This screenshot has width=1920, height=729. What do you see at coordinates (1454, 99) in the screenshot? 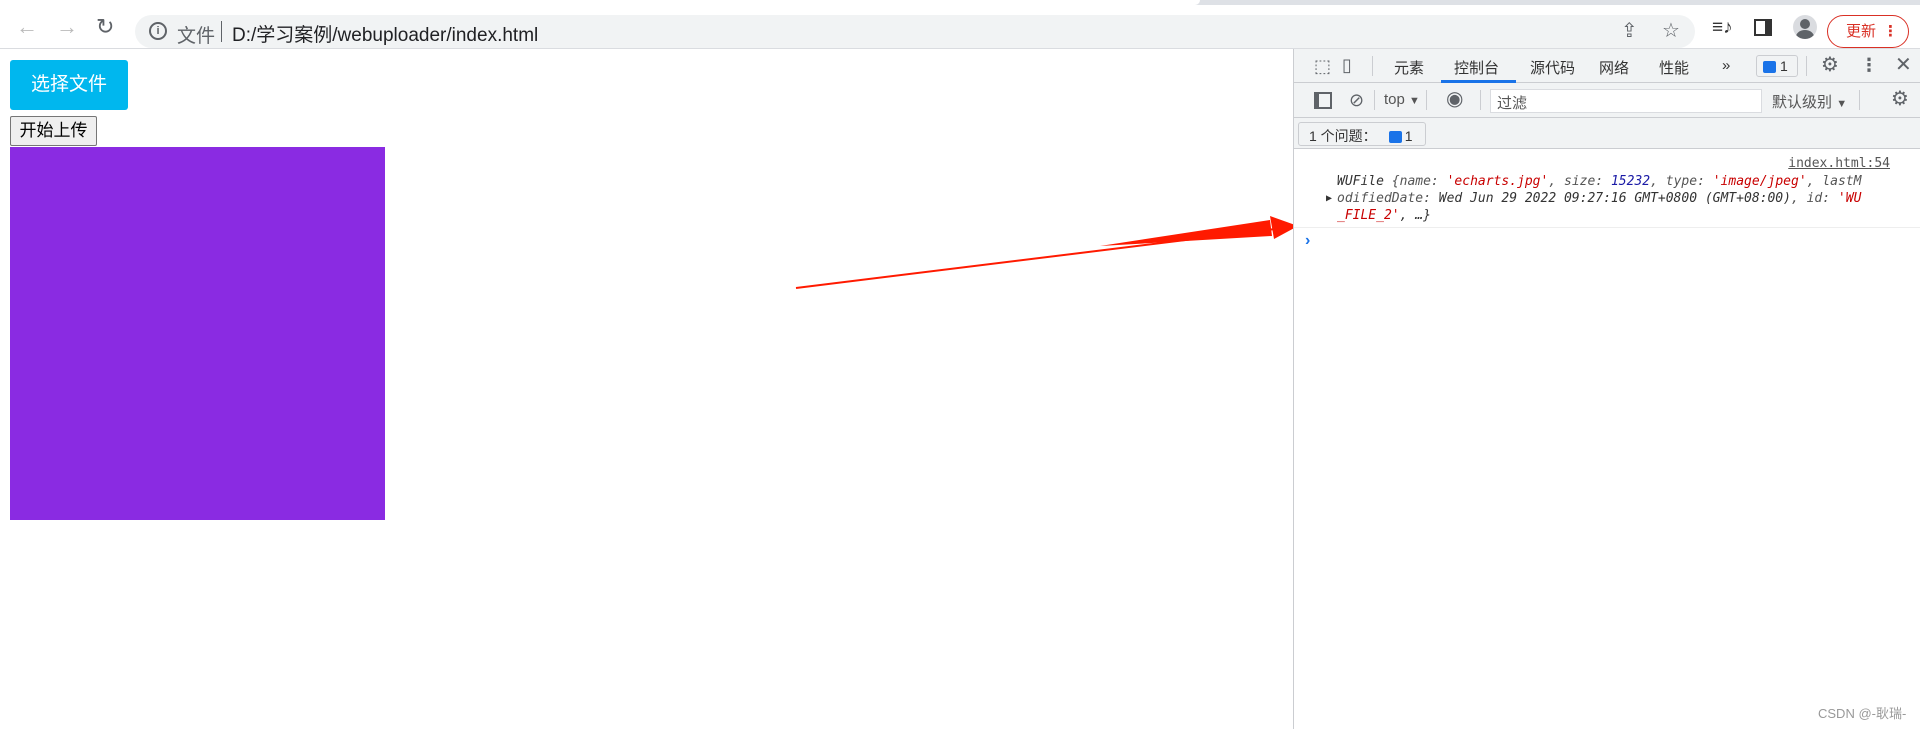
I see `eye-icon: ◉` at bounding box center [1454, 99].